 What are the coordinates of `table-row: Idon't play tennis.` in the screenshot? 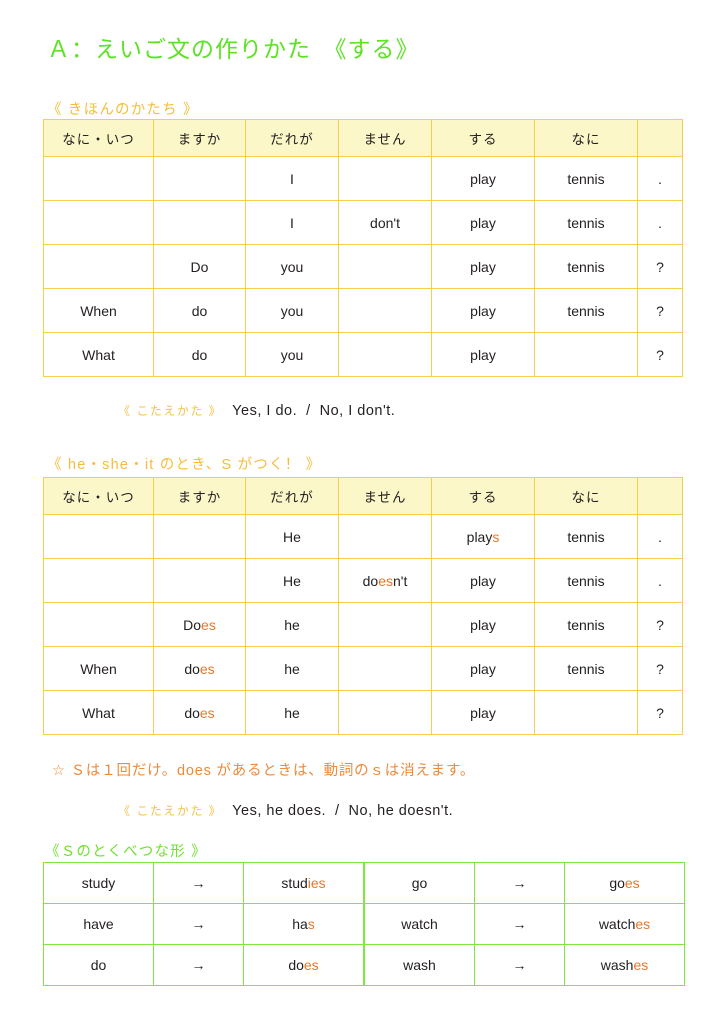 It's located at (363, 222).